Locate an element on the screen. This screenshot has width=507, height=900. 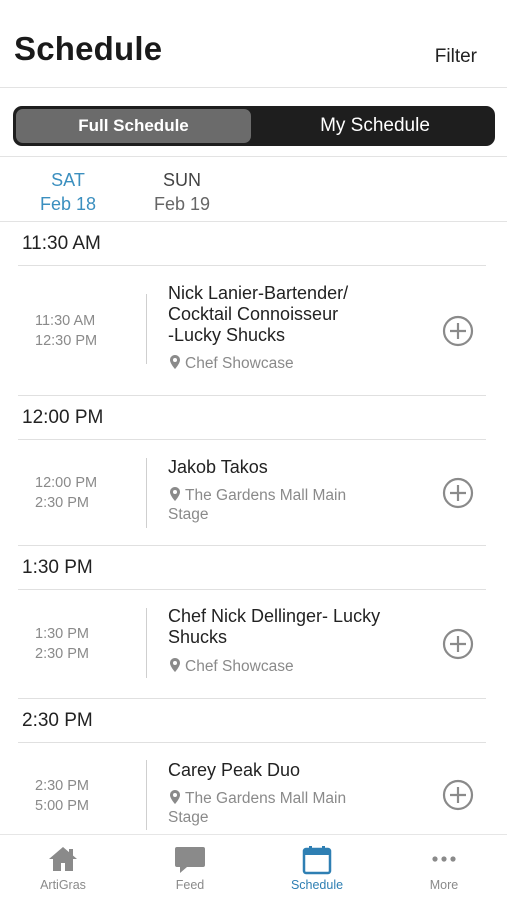
event-title-line: Cocktail Connoisseur is located at coordinates (253, 314).